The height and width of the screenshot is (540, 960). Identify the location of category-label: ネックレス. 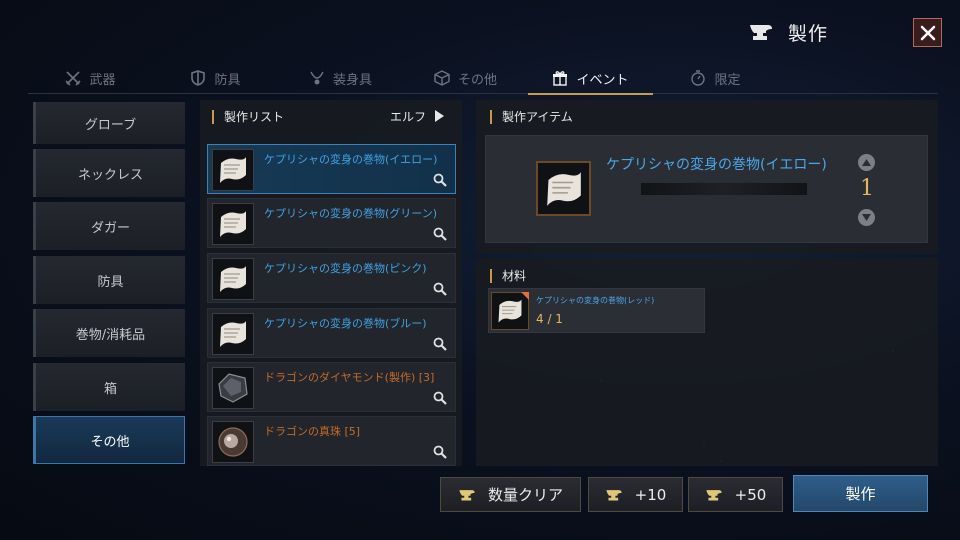
(110, 175).